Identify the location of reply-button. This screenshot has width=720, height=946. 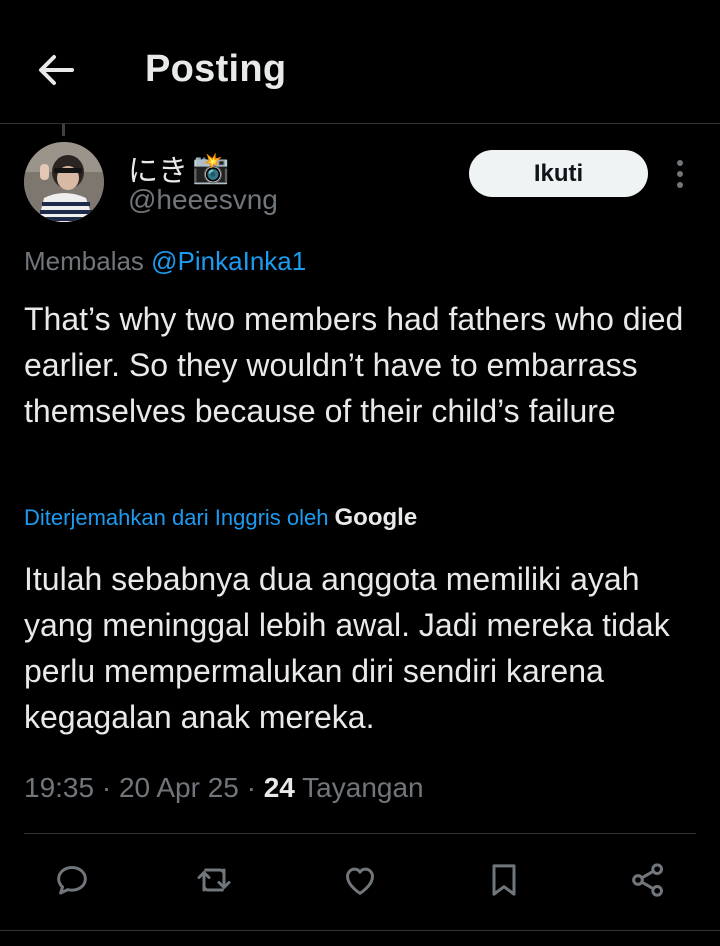
(72, 880).